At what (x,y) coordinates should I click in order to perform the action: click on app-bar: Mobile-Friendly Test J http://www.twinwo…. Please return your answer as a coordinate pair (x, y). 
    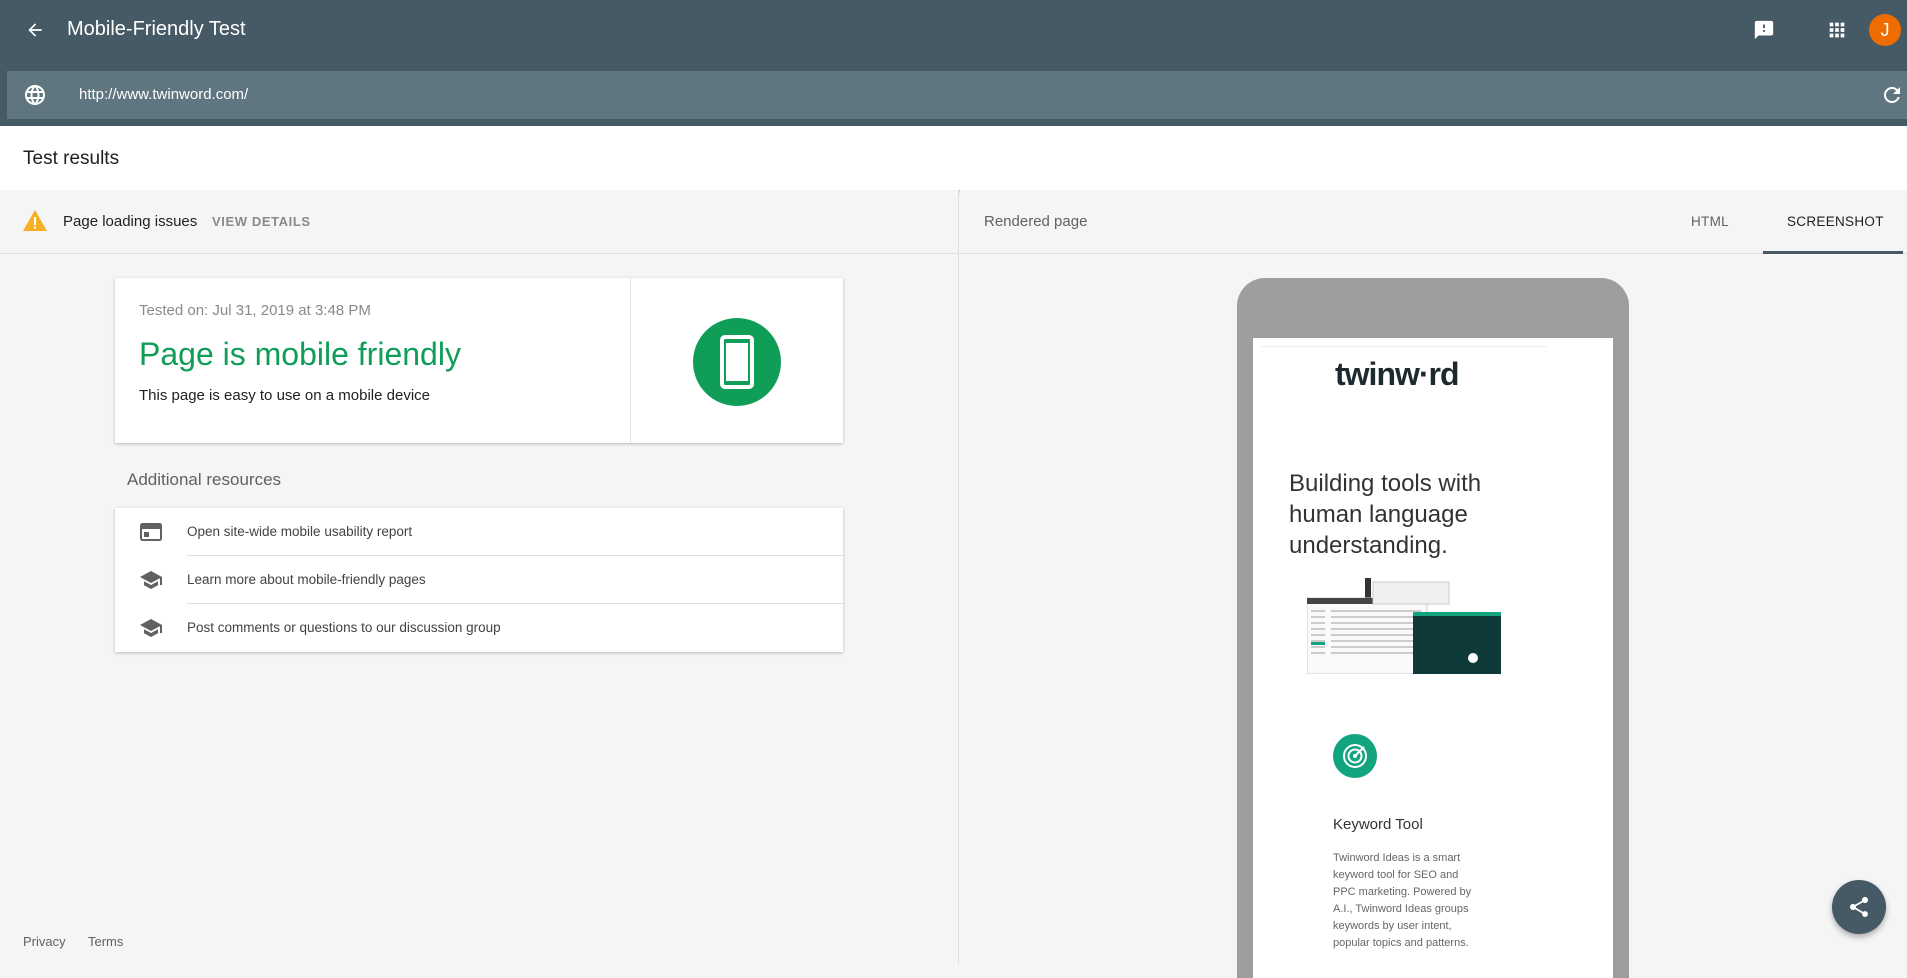
    Looking at the image, I should click on (953, 63).